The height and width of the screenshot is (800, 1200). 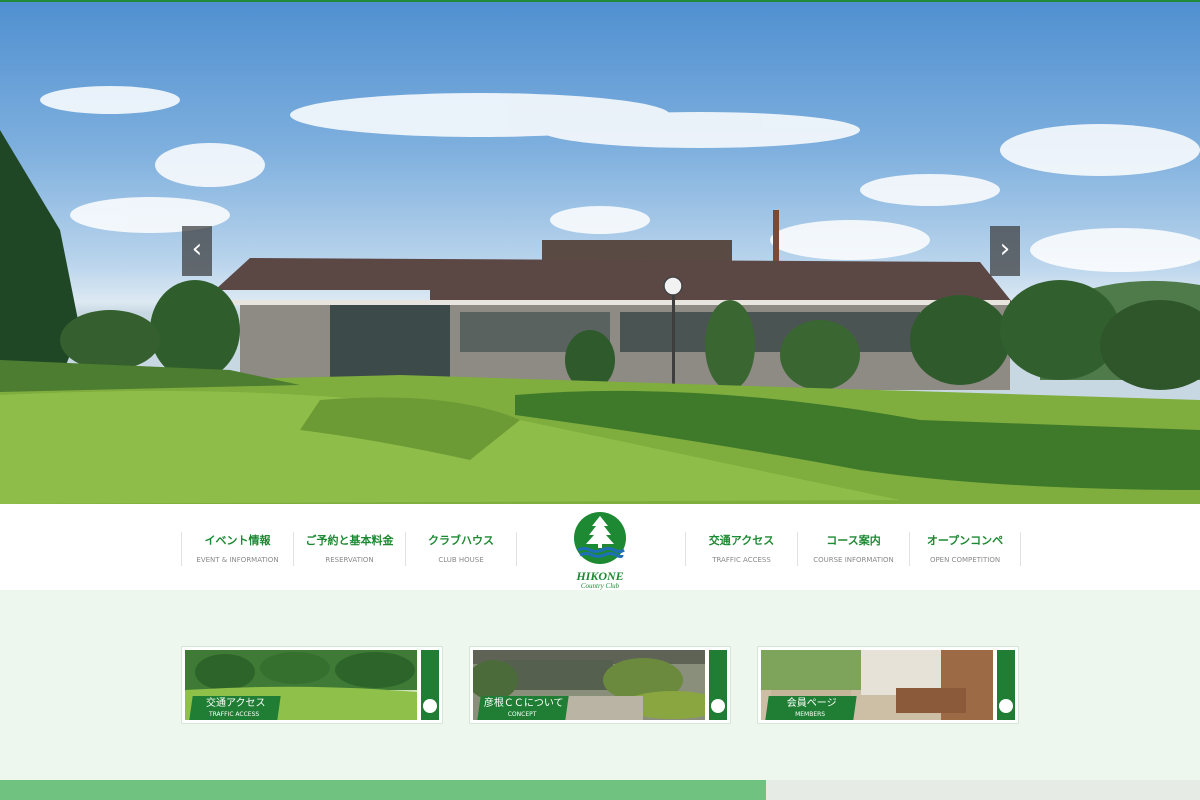 What do you see at coordinates (600, 1) in the screenshot?
I see `top-accent-line` at bounding box center [600, 1].